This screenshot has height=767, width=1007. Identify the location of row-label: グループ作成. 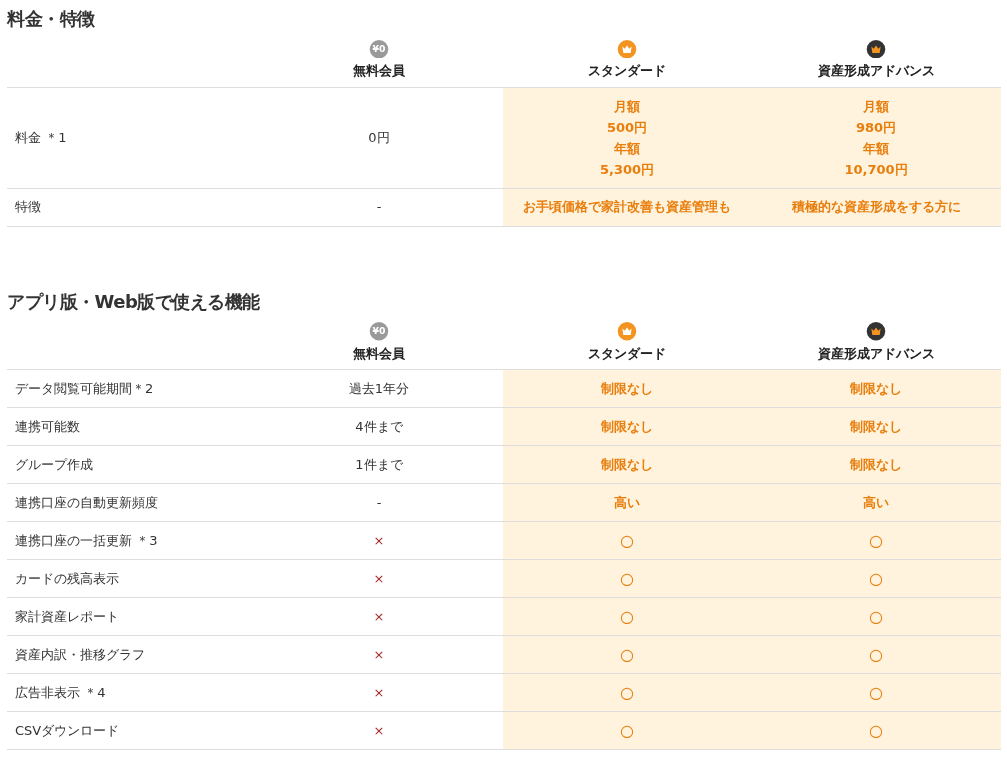
(131, 465).